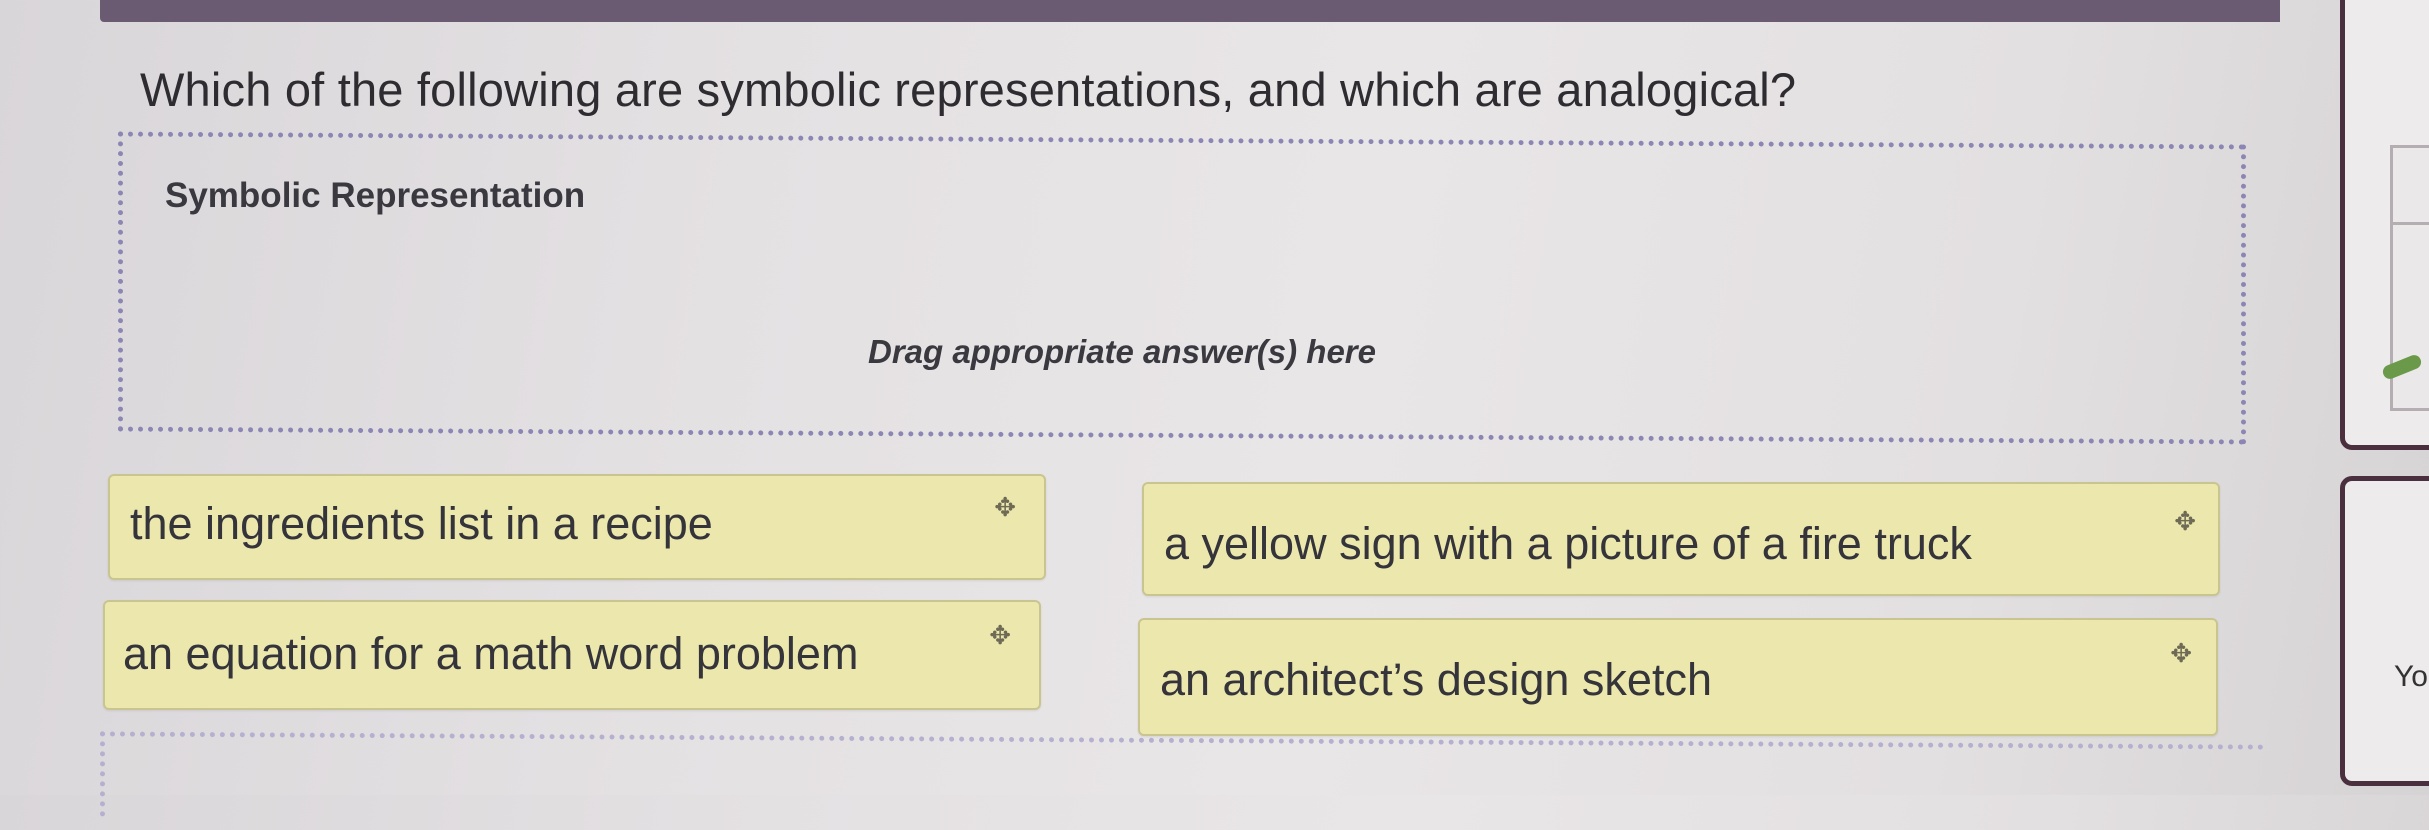 The image size is (2429, 830). I want to click on answer-tile-label: an equation for a math word problem, so click(491, 653).